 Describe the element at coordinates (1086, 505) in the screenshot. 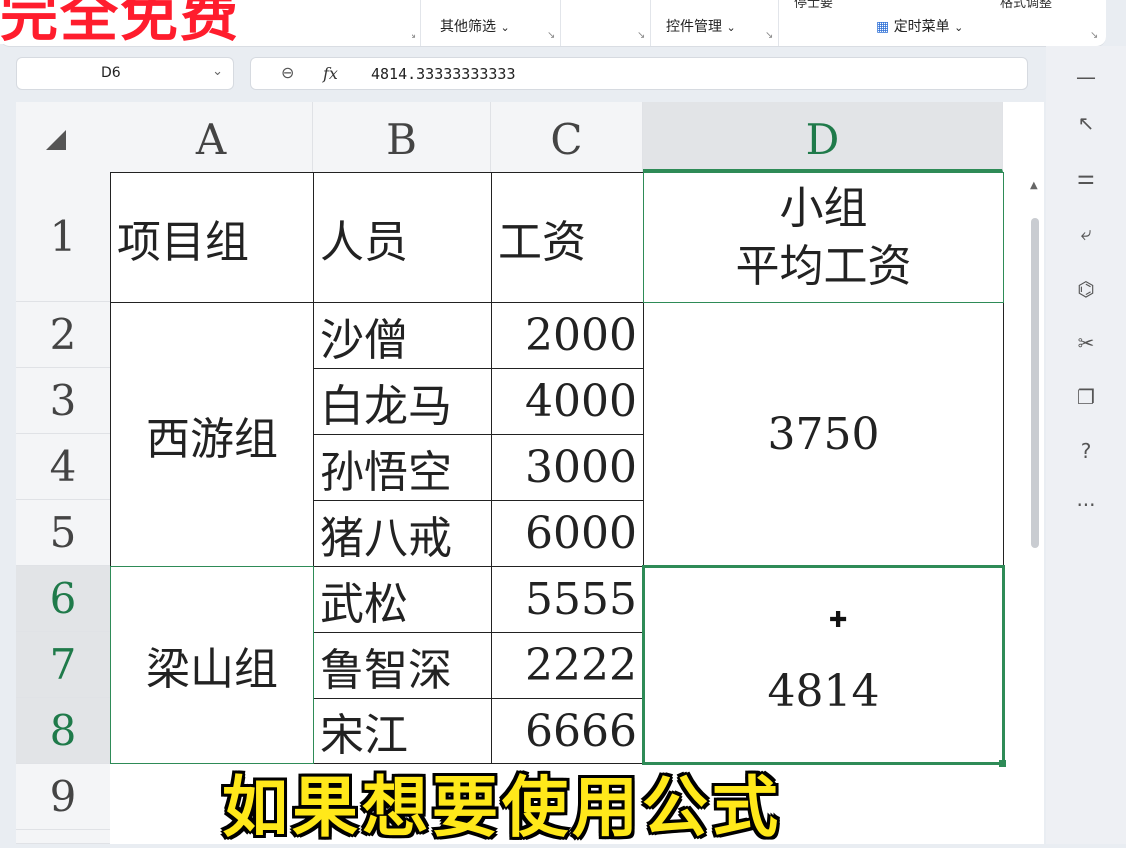

I see `more-icon: ···` at that location.